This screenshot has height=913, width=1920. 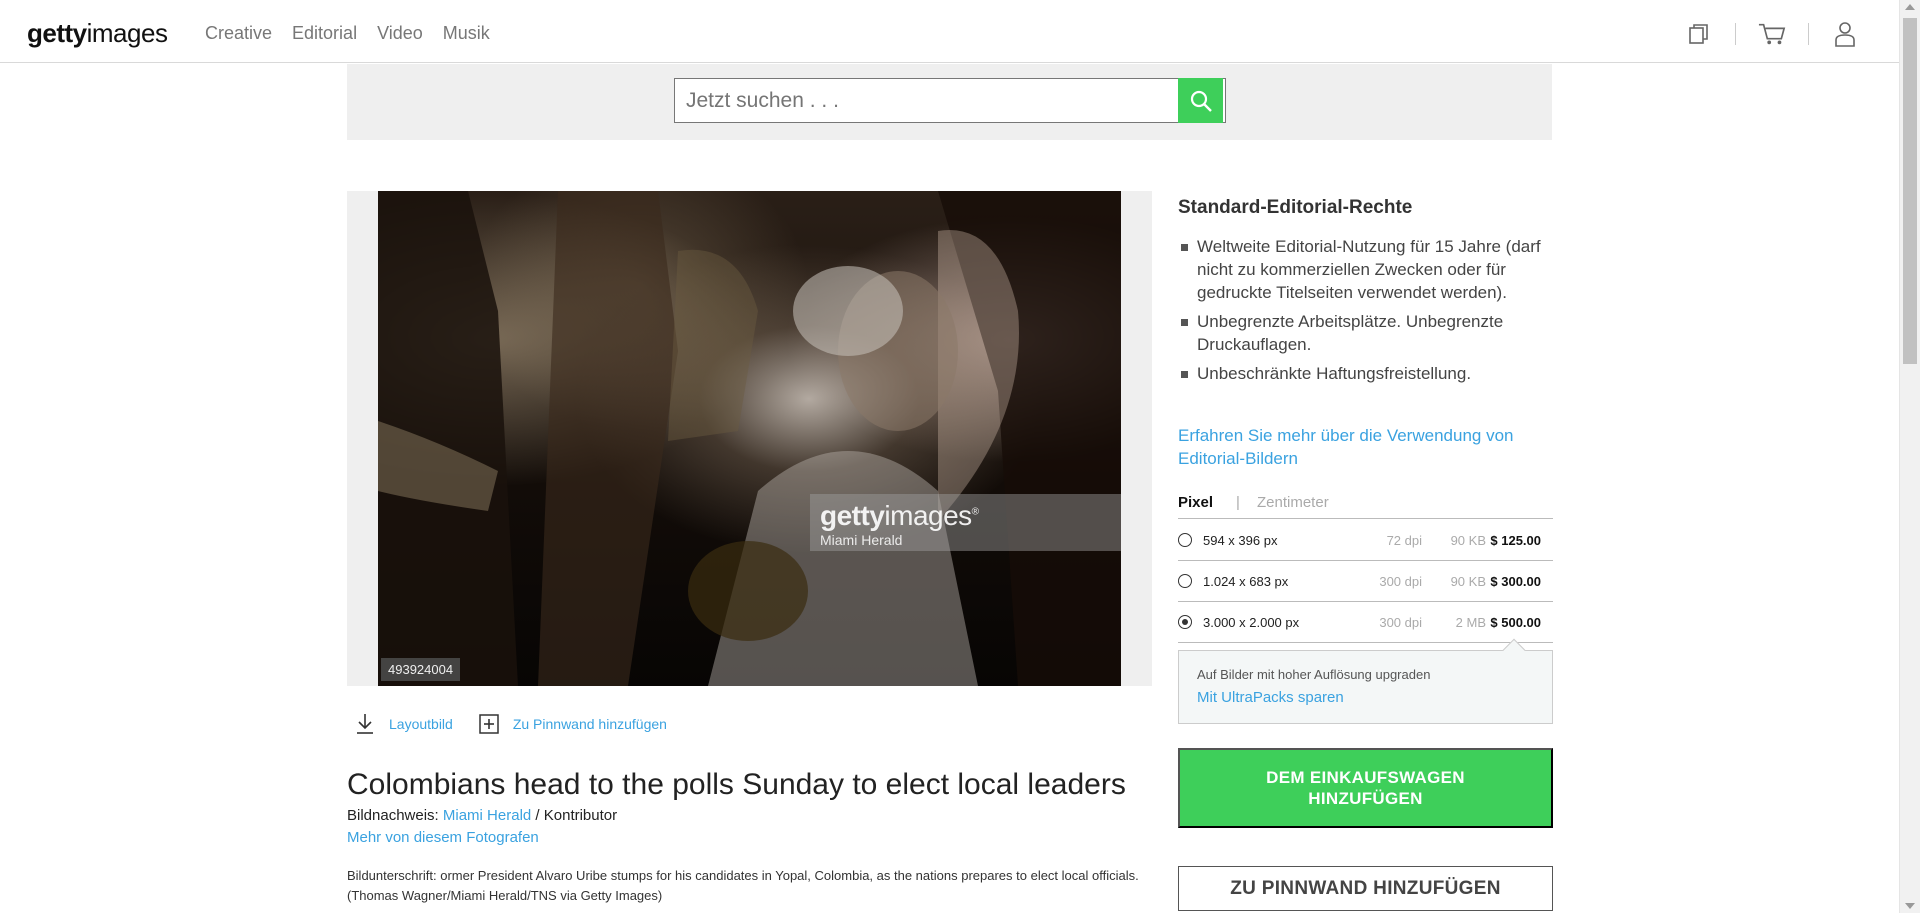 I want to click on size-dimensions: 594 x 396 px, so click(x=1240, y=540).